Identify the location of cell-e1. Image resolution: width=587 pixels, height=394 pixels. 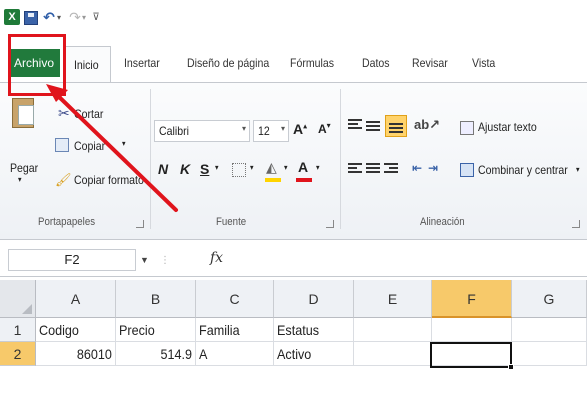
(393, 330).